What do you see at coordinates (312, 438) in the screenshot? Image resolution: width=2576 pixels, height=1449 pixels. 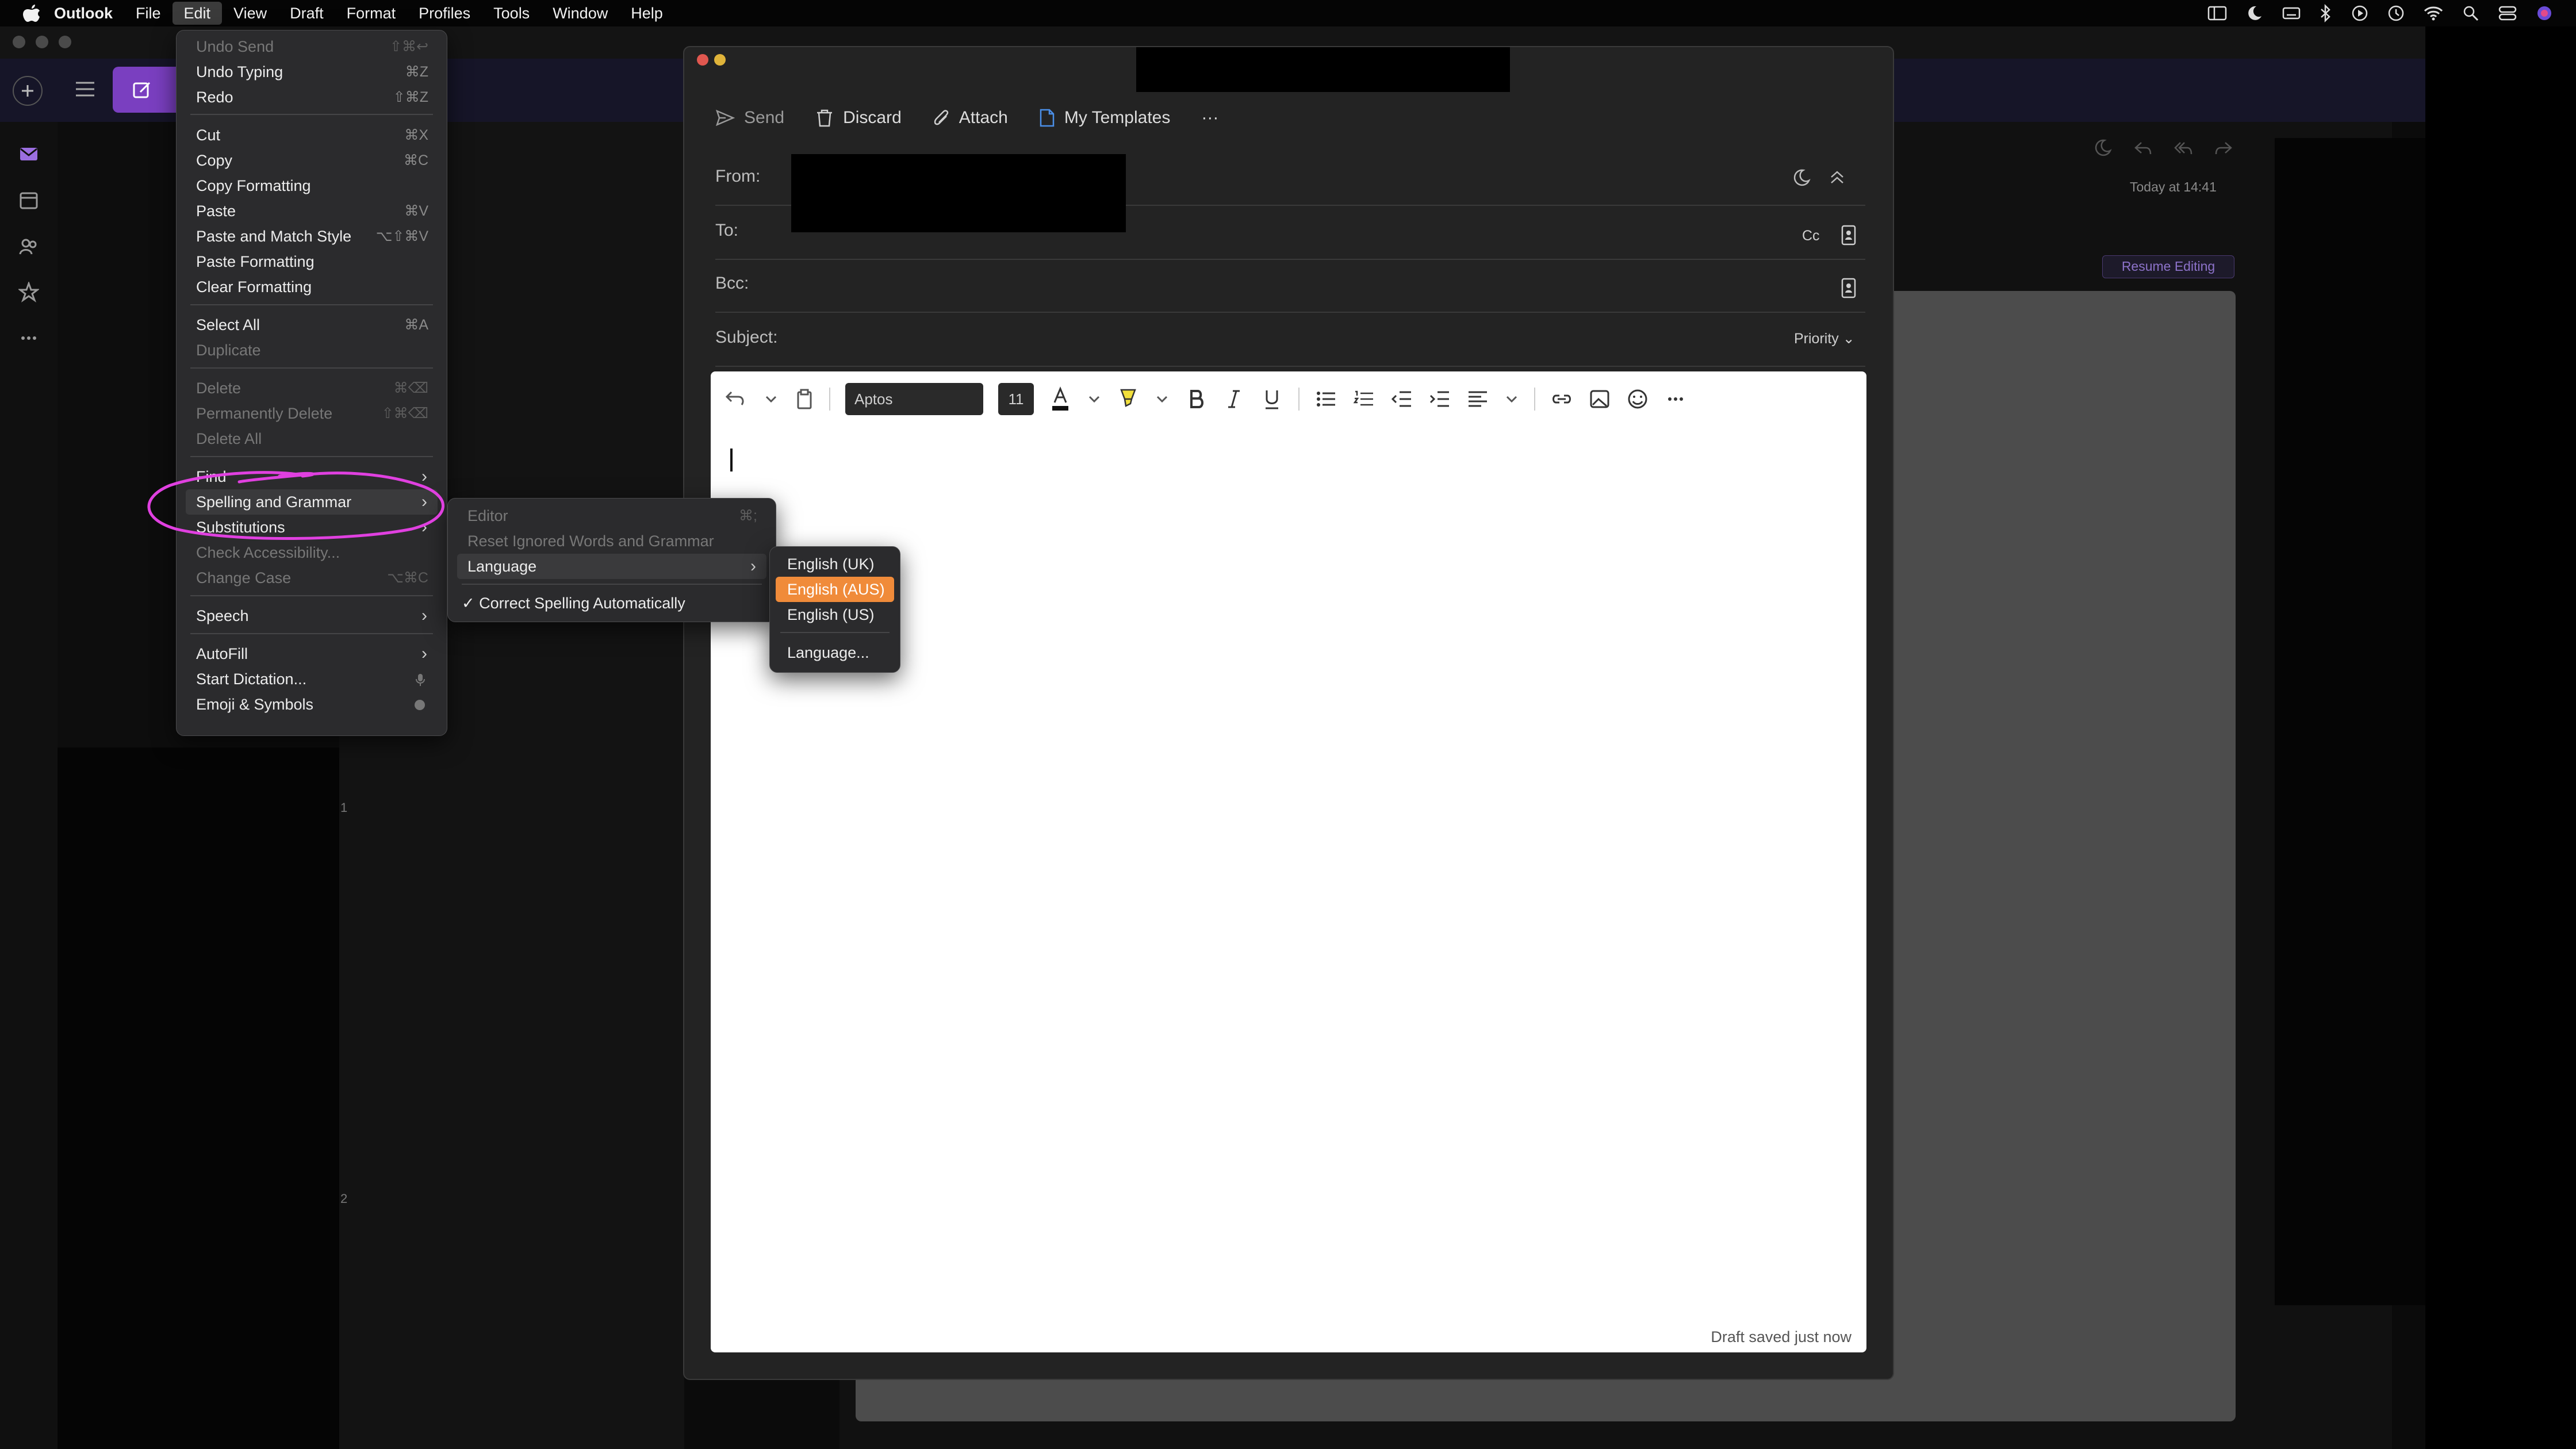 I see `menu-item-delete-all: Delete All` at bounding box center [312, 438].